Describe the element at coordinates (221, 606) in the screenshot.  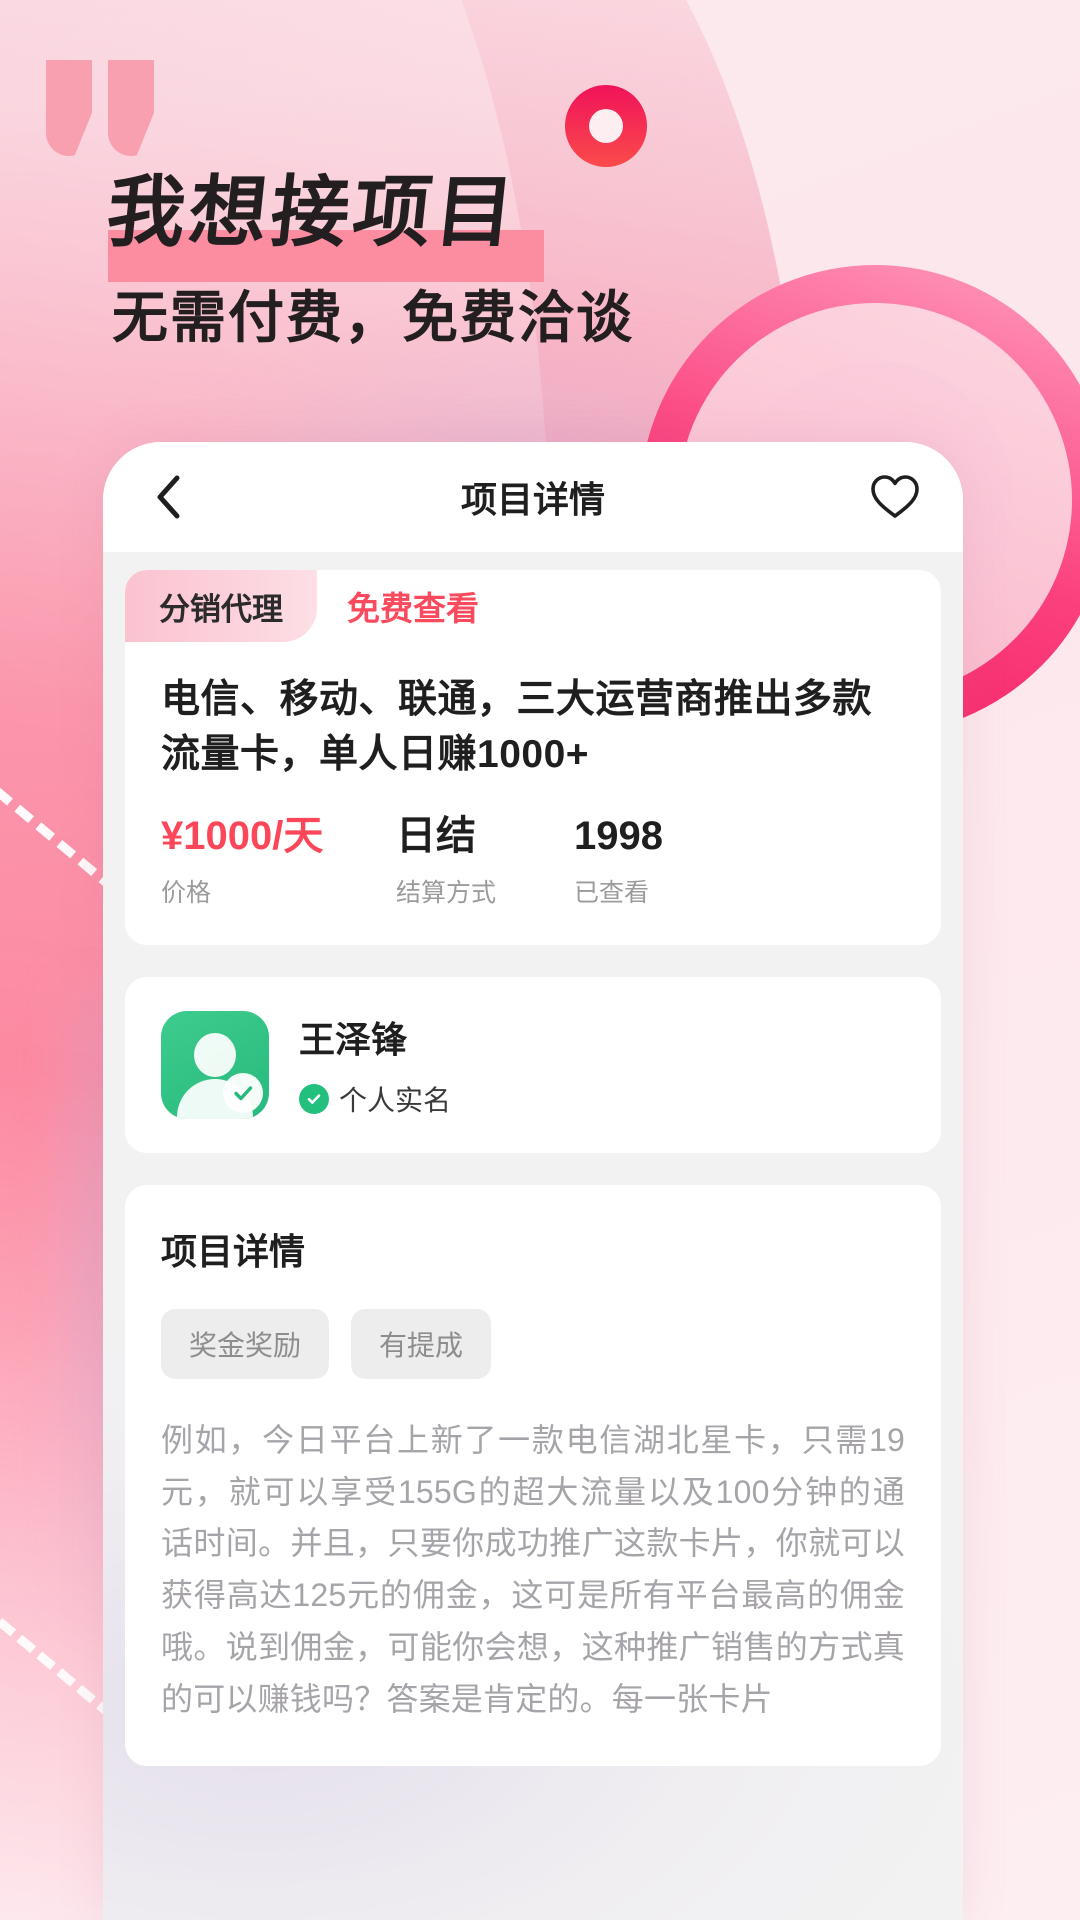
I see `tag-category: 分销代理` at that location.